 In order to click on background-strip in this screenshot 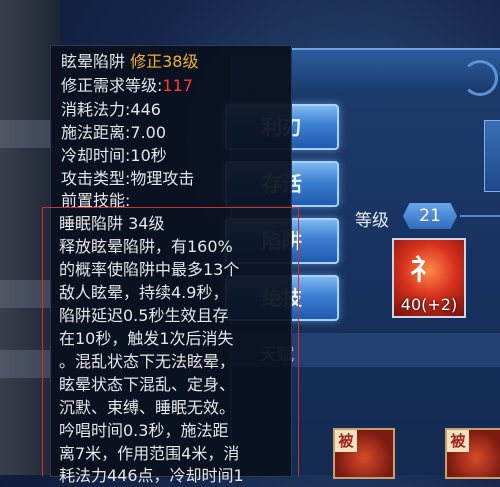, I will do `click(25, 134)`.